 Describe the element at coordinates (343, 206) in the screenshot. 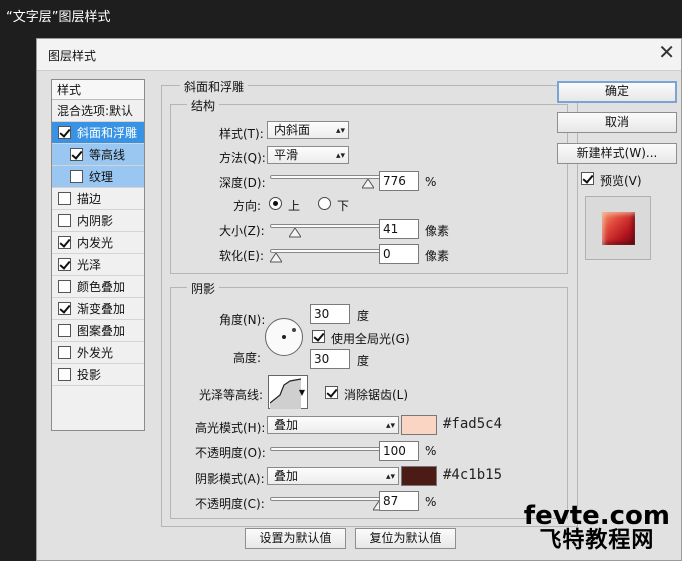

I see `direction-down-label: 下` at that location.